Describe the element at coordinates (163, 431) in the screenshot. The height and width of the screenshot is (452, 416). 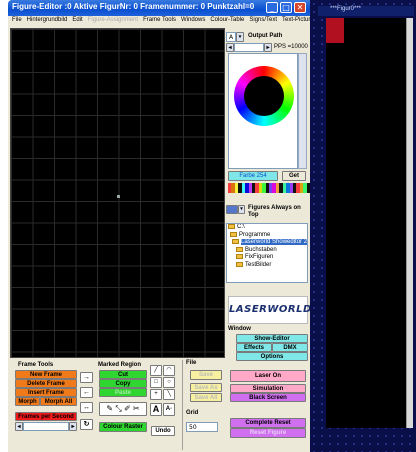
I see `undo-button: Undo` at that location.